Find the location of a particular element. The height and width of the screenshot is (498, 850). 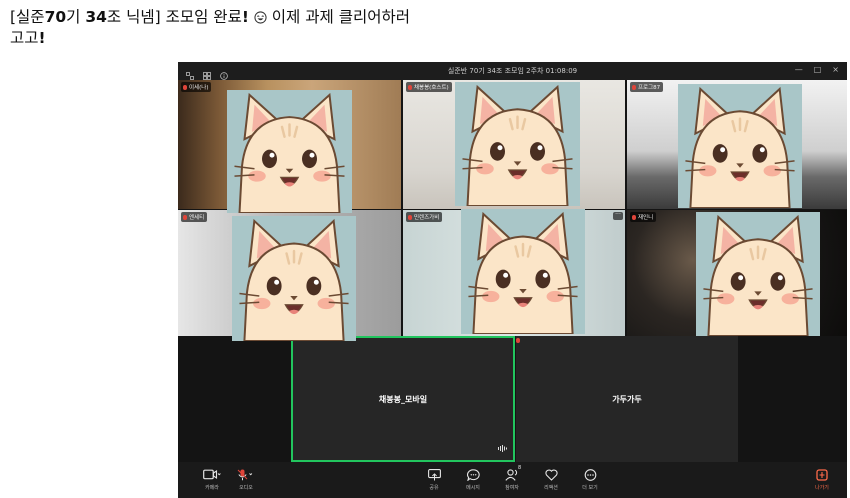

participant-name: 재인니 is located at coordinates (646, 218).